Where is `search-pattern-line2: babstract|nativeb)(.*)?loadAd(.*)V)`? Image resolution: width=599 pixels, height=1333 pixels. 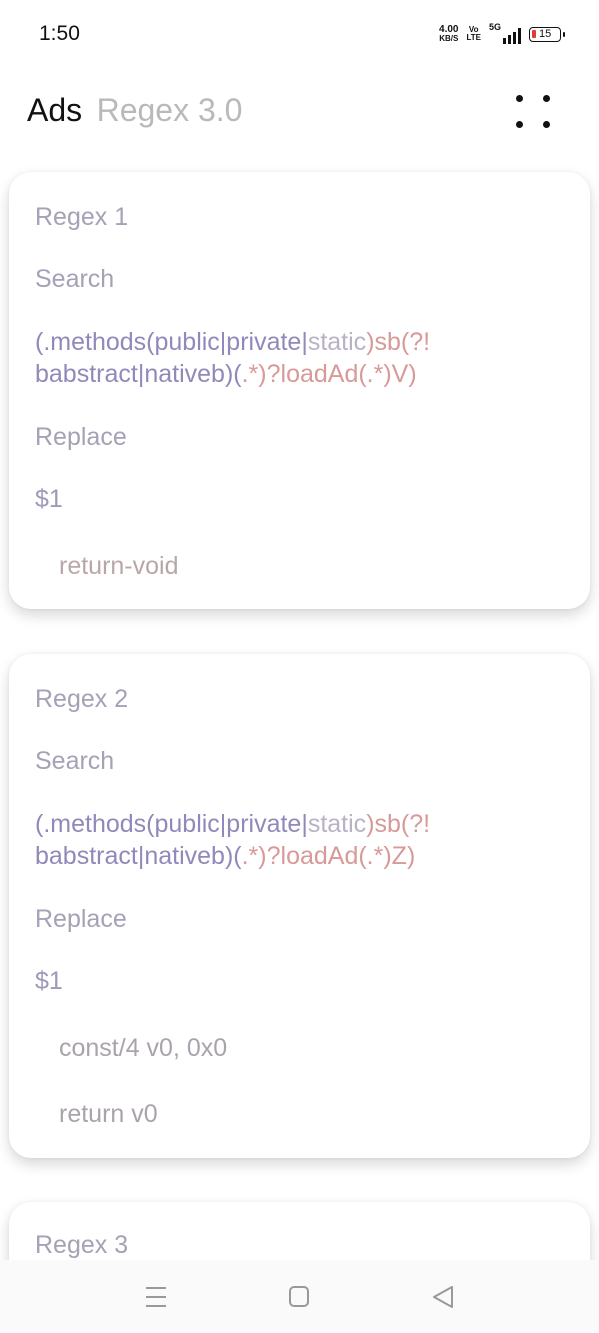 search-pattern-line2: babstract|nativeb)(.*)?loadAd(.*)V) is located at coordinates (302, 374).